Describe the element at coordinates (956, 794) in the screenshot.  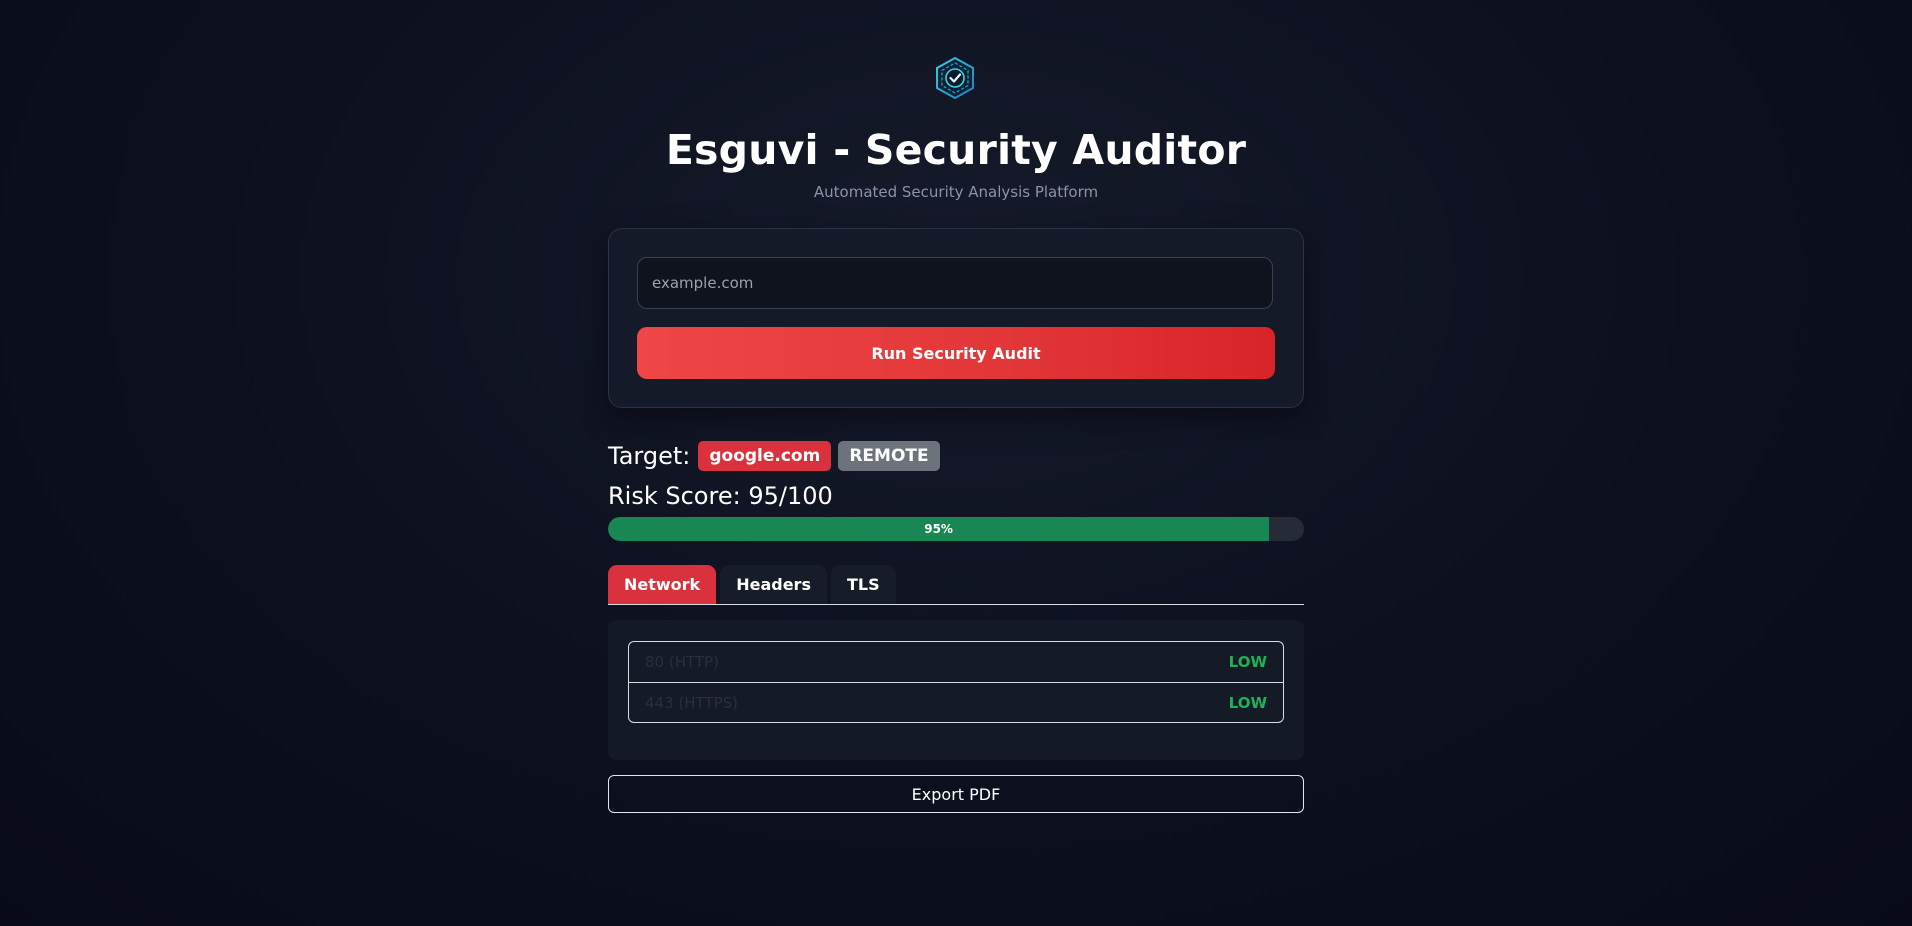
I see `export-pdf-button: Export PDF` at that location.